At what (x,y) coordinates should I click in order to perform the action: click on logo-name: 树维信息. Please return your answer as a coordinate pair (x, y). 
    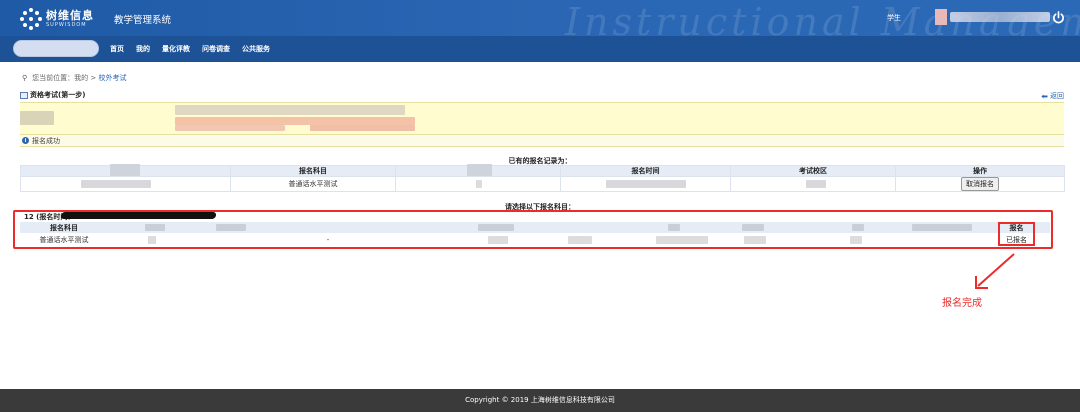
    Looking at the image, I should click on (70, 15).